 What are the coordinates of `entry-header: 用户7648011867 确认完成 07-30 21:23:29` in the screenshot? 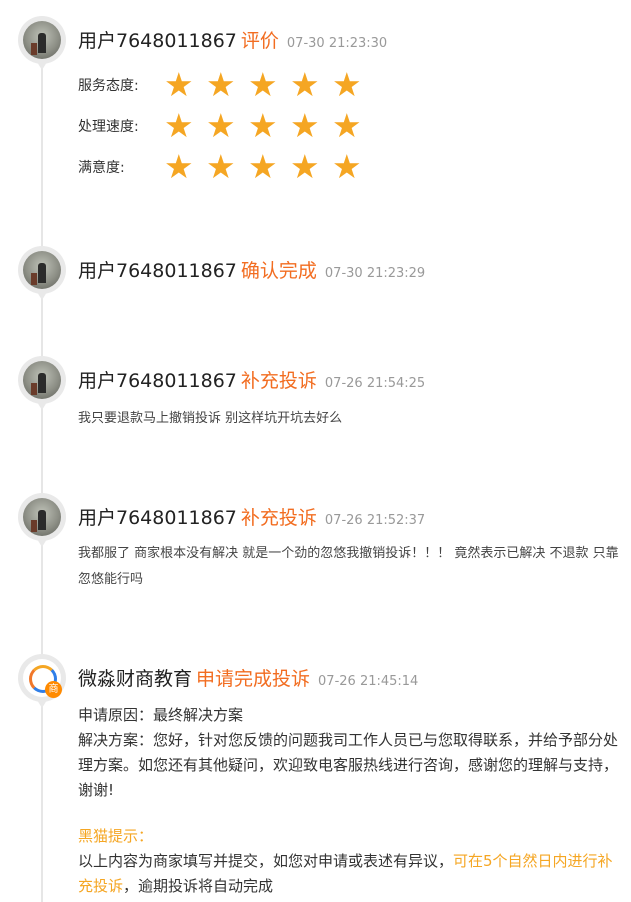 It's located at (251, 269).